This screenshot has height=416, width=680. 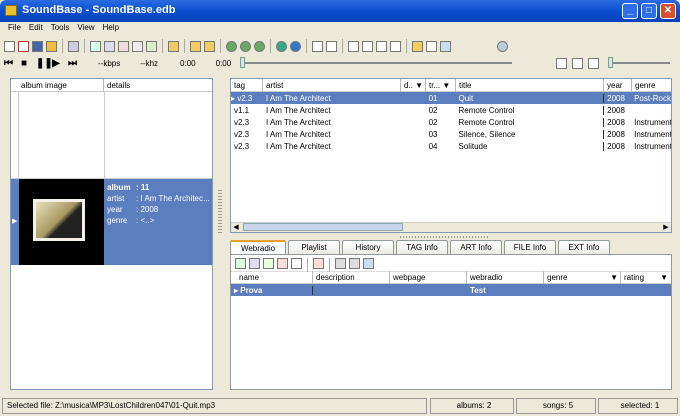 I want to click on cd-blue-icon, so click(x=245, y=46).